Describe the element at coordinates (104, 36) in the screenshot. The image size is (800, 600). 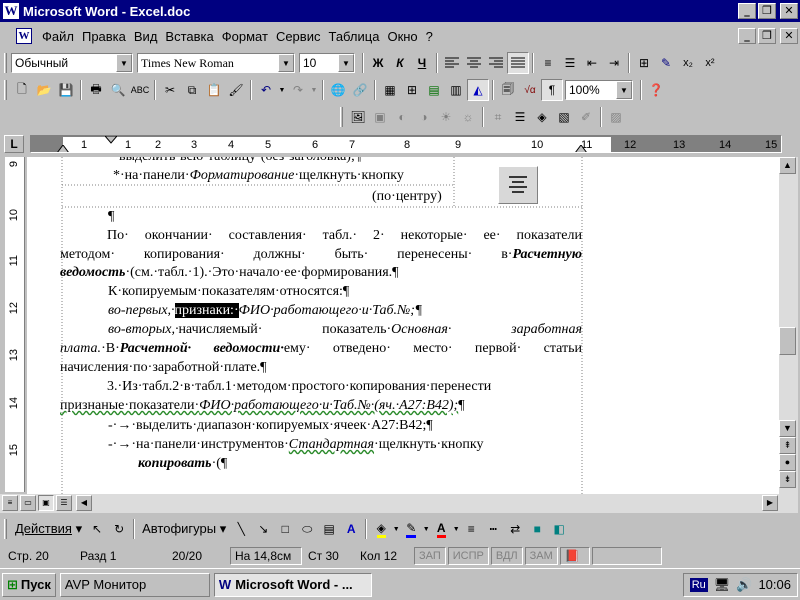
I see `menu-edit: Правка` at that location.